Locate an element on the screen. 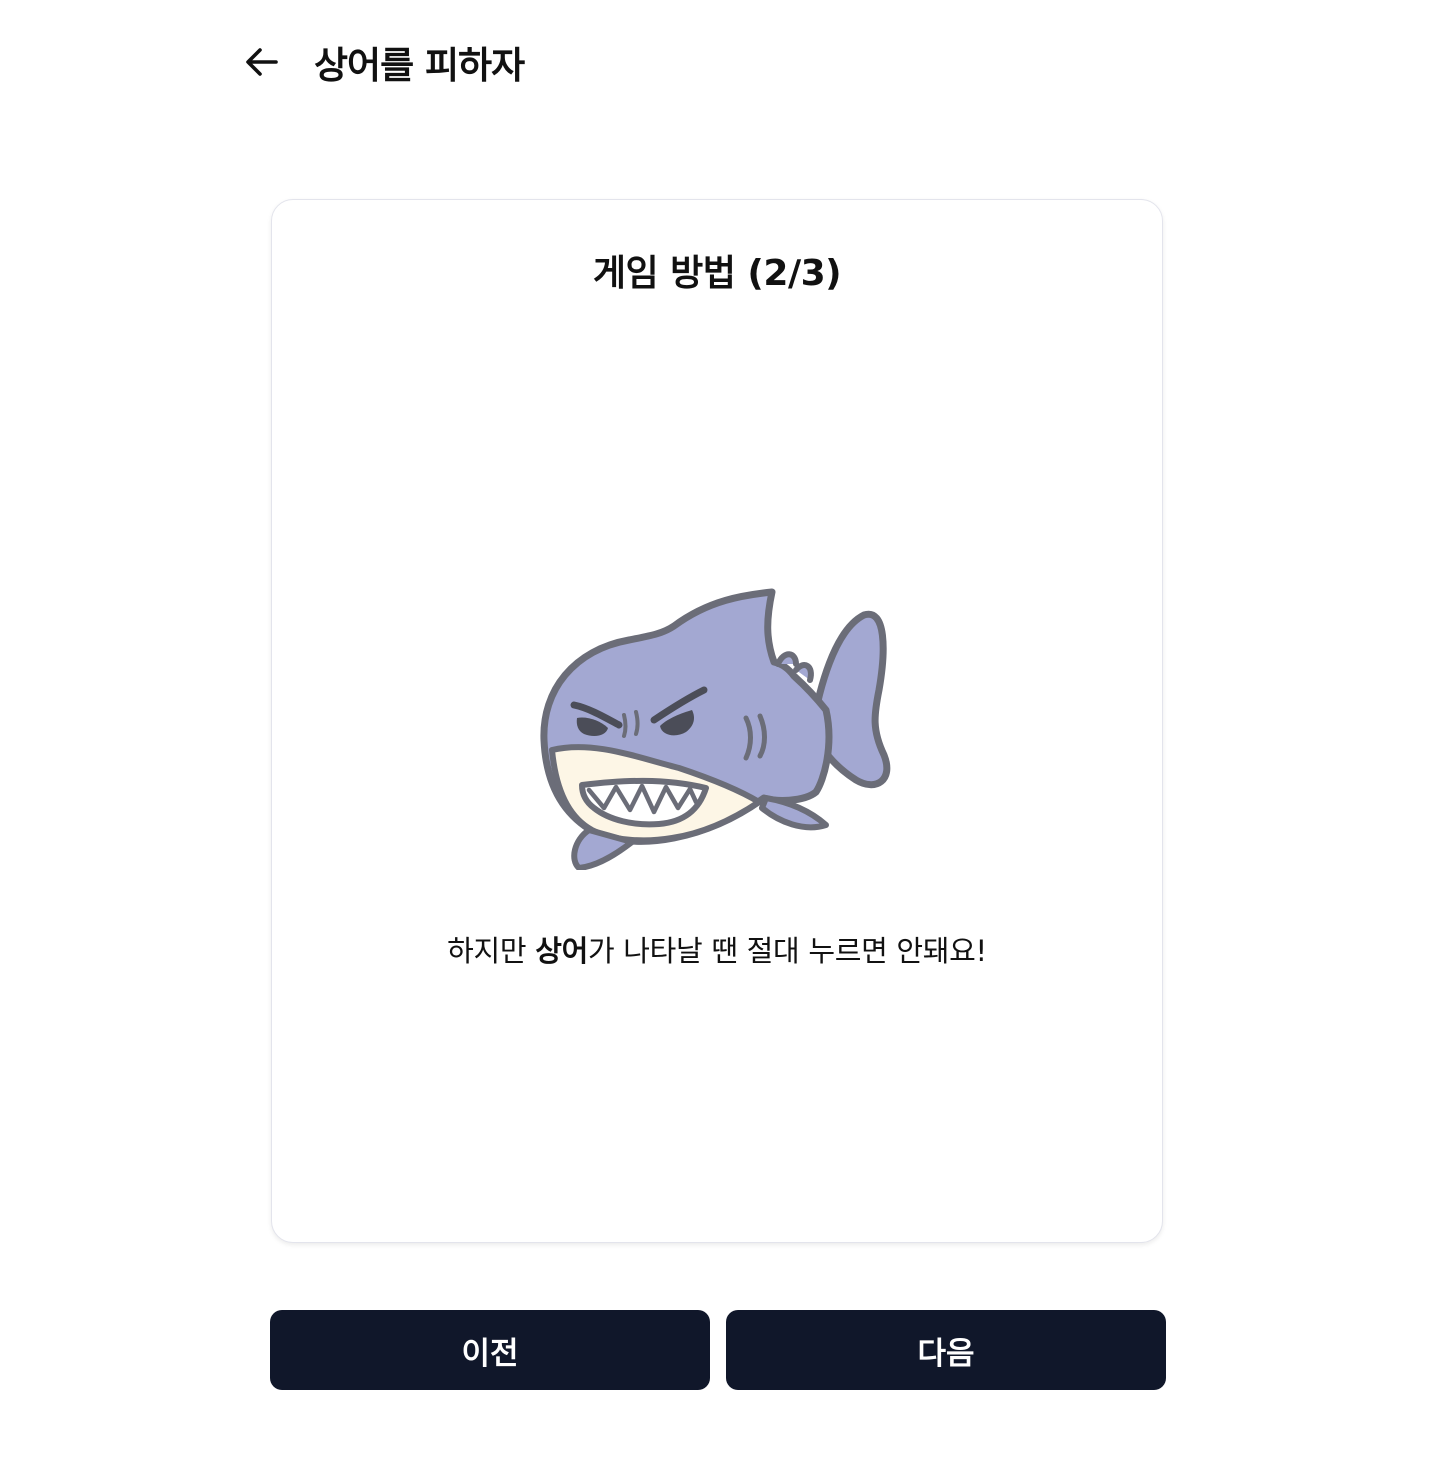  header: 상어를 피하자 is located at coordinates (382, 62).